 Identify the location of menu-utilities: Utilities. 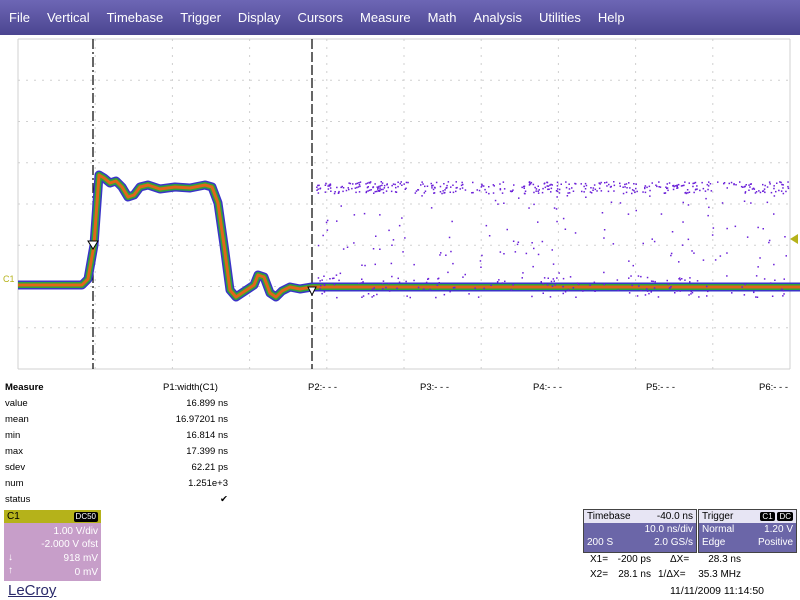
(559, 17).